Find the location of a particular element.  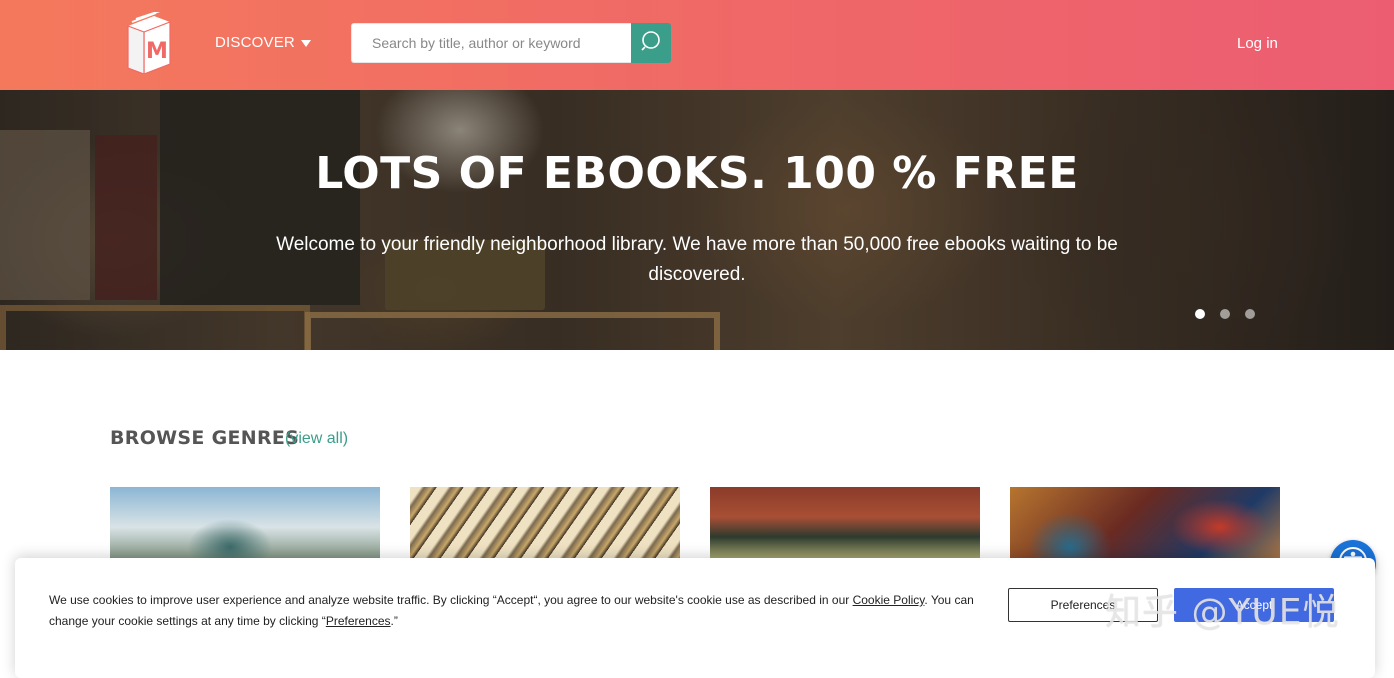

carousel-dots is located at coordinates (1225, 314).